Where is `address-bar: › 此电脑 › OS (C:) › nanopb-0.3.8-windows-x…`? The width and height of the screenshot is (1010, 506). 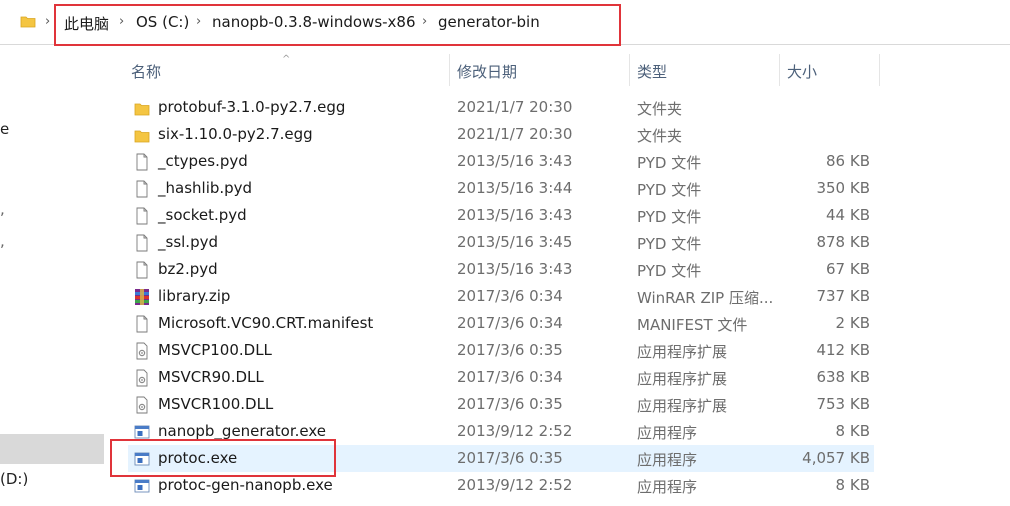 address-bar: › 此电脑 › OS (C:) › nanopb-0.3.8-windows-x… is located at coordinates (505, 22).